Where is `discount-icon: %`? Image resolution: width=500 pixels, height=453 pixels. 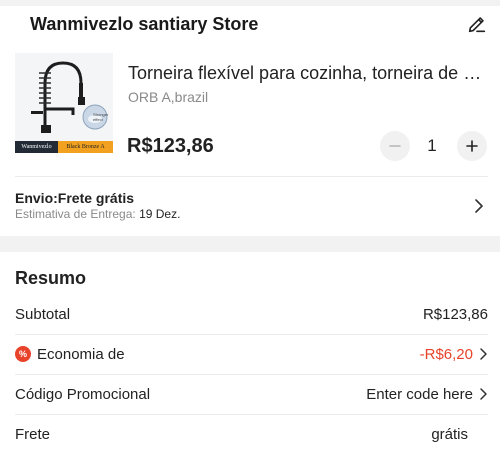
discount-icon: % is located at coordinates (23, 354).